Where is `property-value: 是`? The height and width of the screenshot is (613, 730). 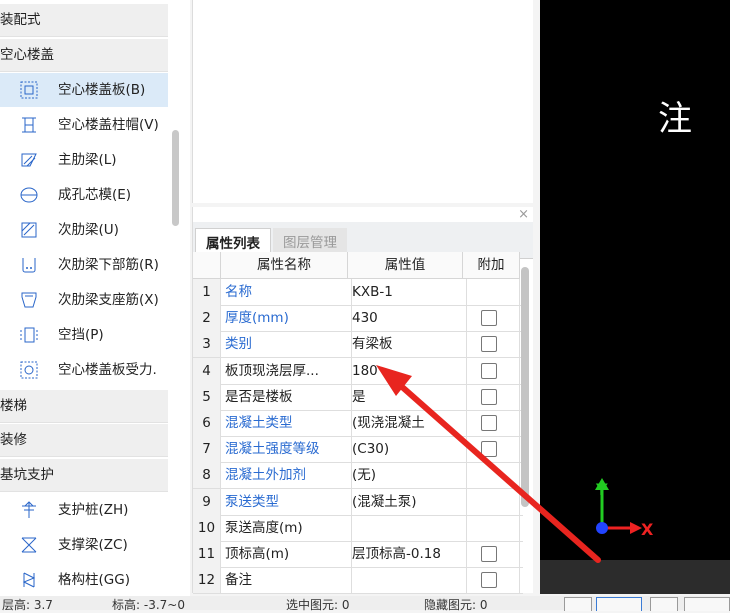
property-value: 是 is located at coordinates (407, 396).